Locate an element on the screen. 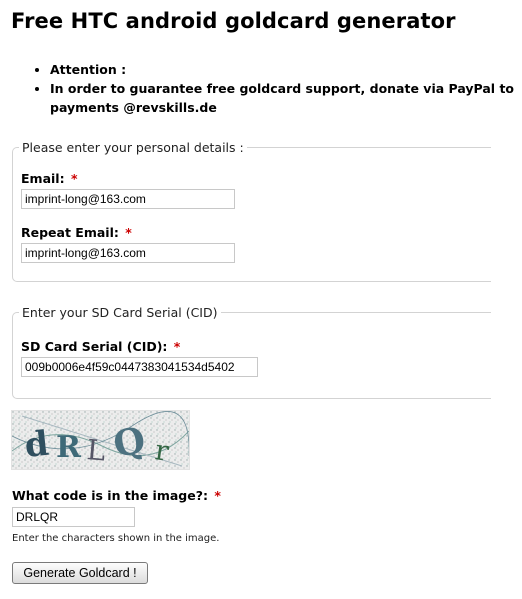 The height and width of the screenshot is (599, 522). captcha-question-text: What code is in the image?: is located at coordinates (110, 495).